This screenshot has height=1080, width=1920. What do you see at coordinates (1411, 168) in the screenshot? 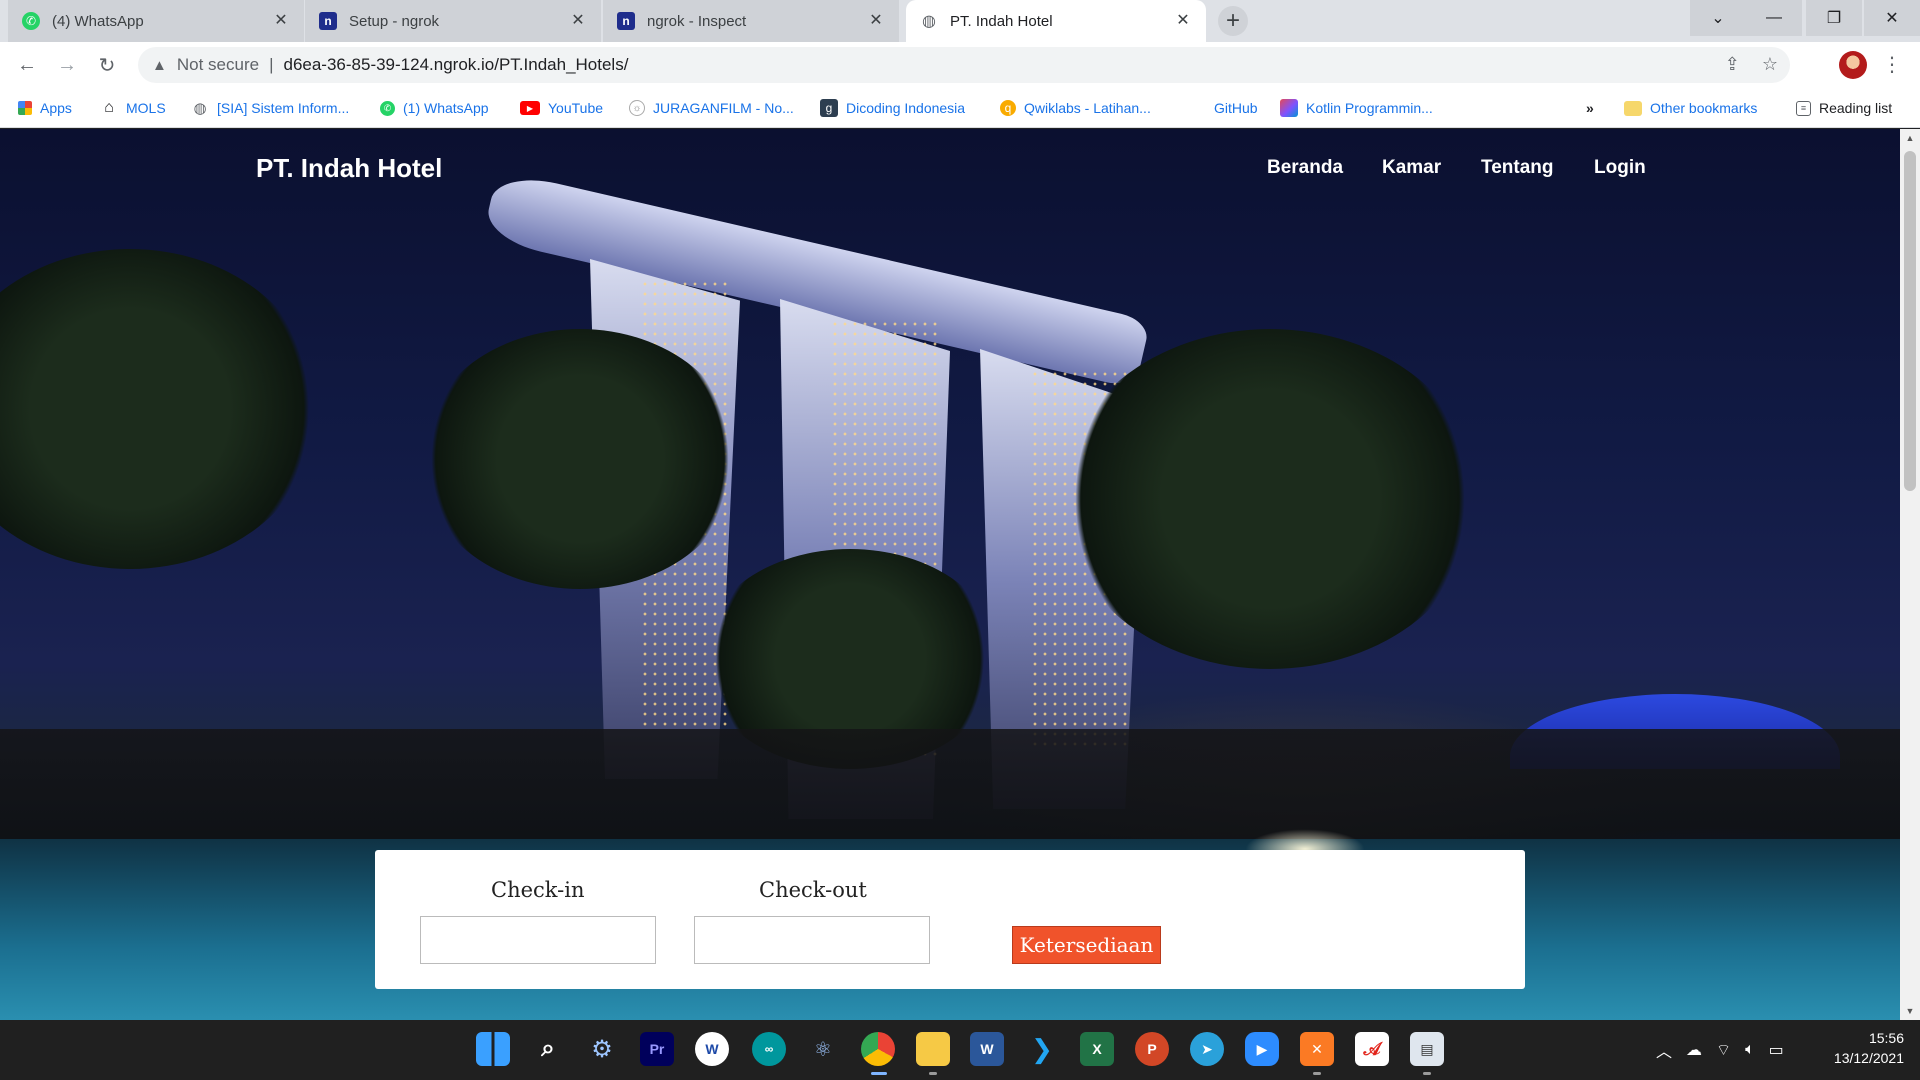
I see `nav-kamar: Kamar` at bounding box center [1411, 168].